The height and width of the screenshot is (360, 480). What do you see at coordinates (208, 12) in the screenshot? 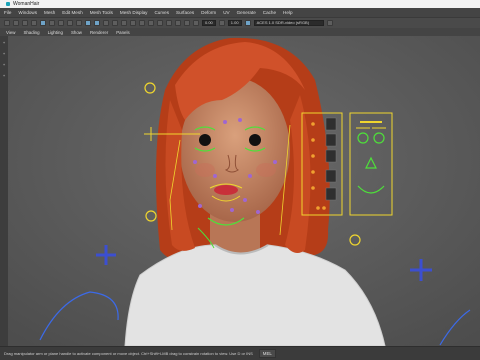
I see `menu-deform: Deform` at bounding box center [208, 12].